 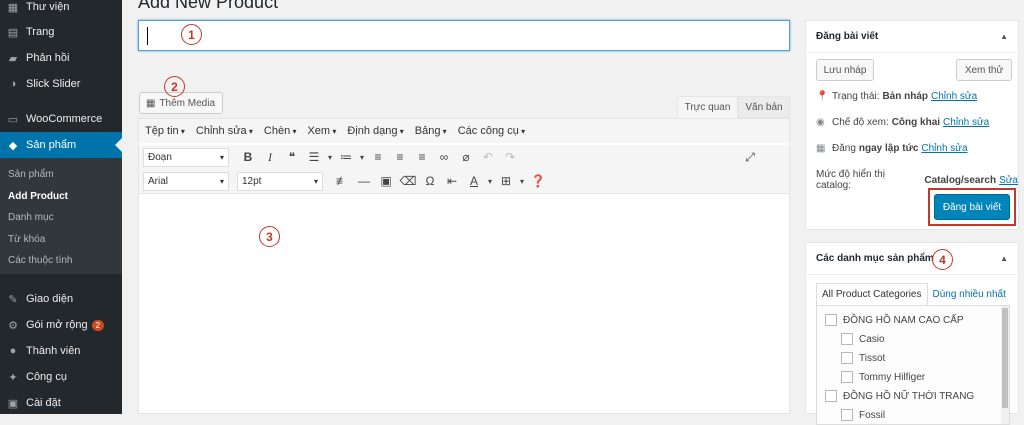 What do you see at coordinates (903, 320) in the screenshot?
I see `category-label: ĐỒNG HỒ NAM CAO CẤP` at bounding box center [903, 320].